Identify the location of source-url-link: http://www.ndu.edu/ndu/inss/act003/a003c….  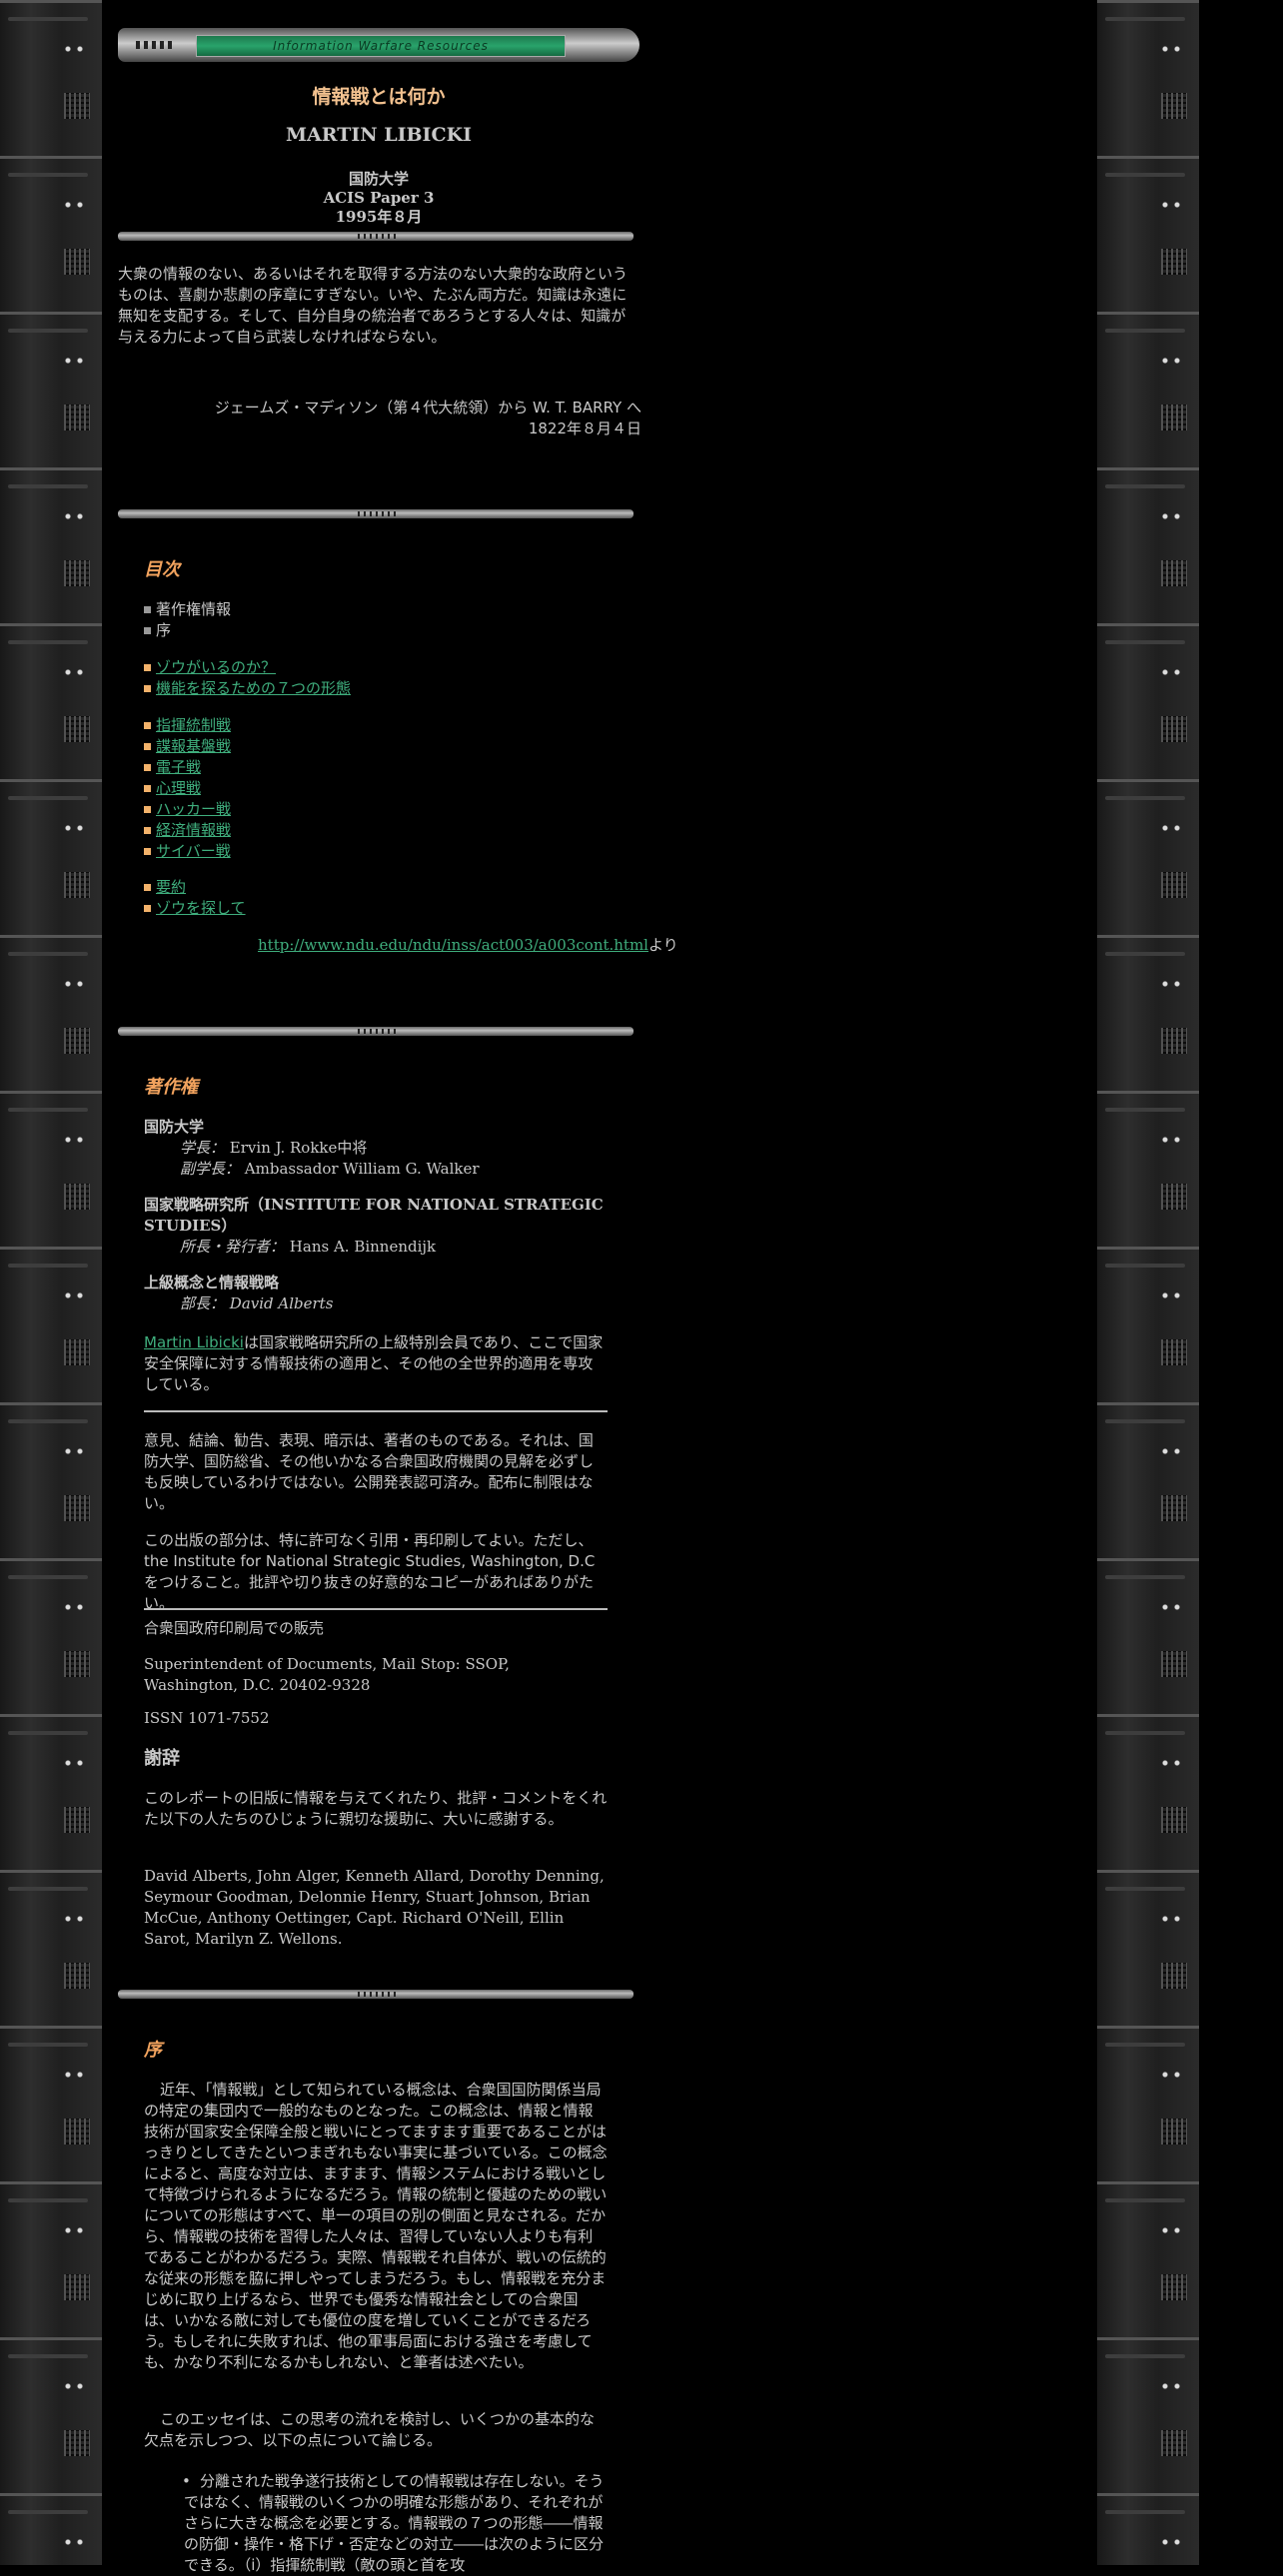
(453, 945).